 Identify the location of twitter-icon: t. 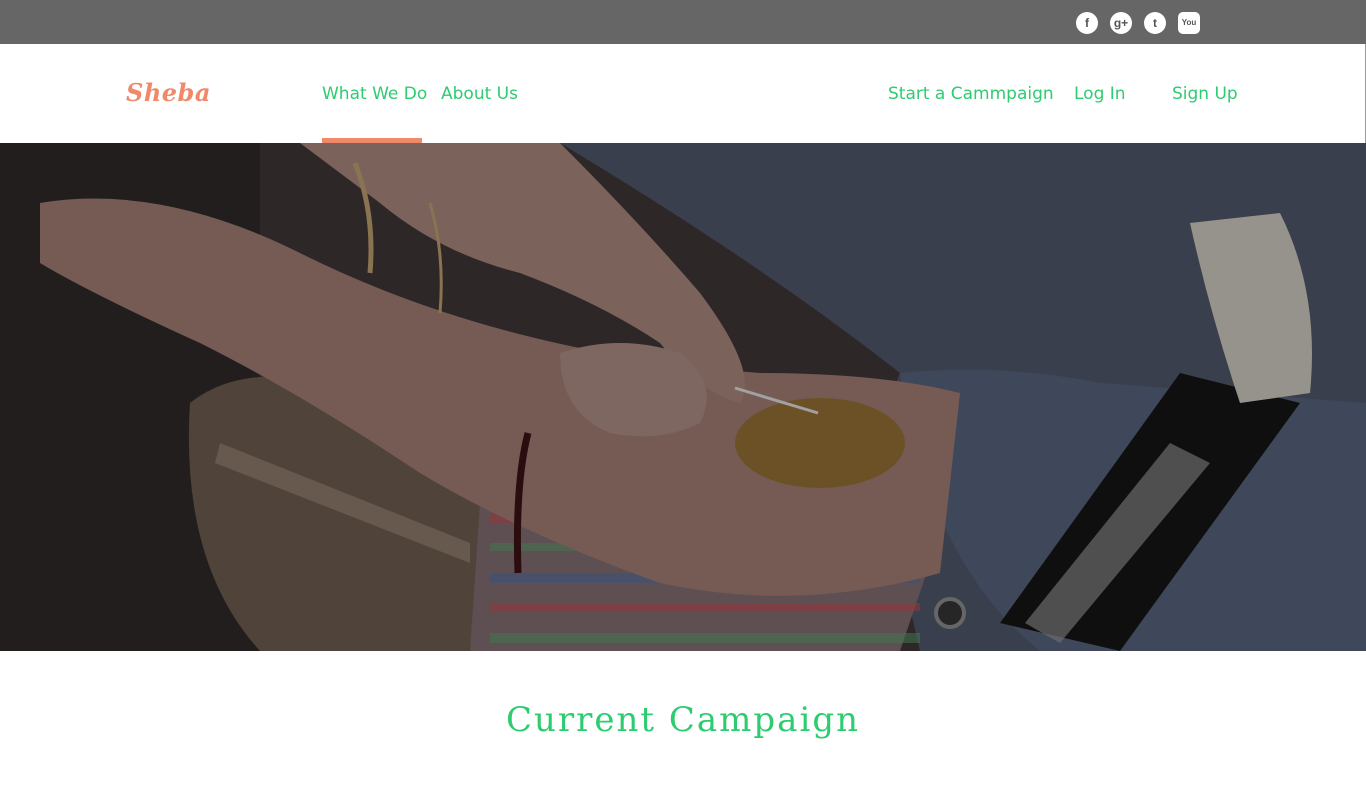
(1155, 23).